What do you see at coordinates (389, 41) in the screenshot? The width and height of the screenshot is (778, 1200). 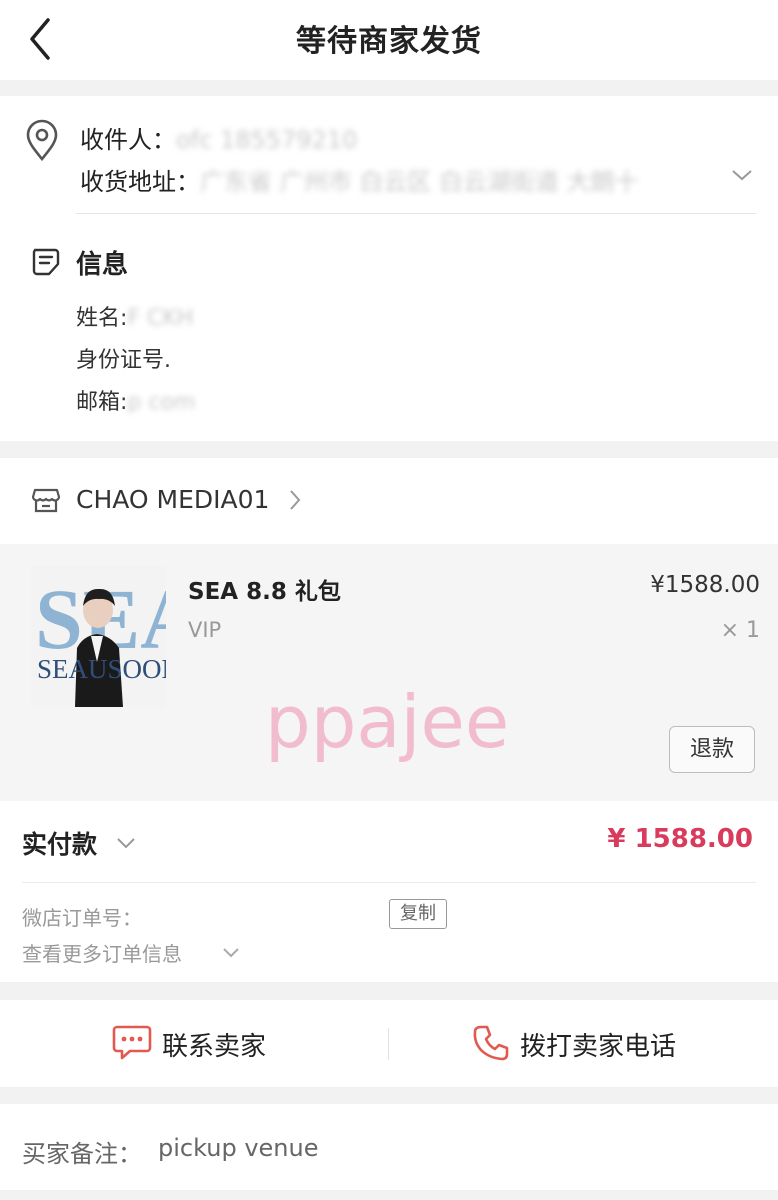 I see `page-title: 等待商家发货` at bounding box center [389, 41].